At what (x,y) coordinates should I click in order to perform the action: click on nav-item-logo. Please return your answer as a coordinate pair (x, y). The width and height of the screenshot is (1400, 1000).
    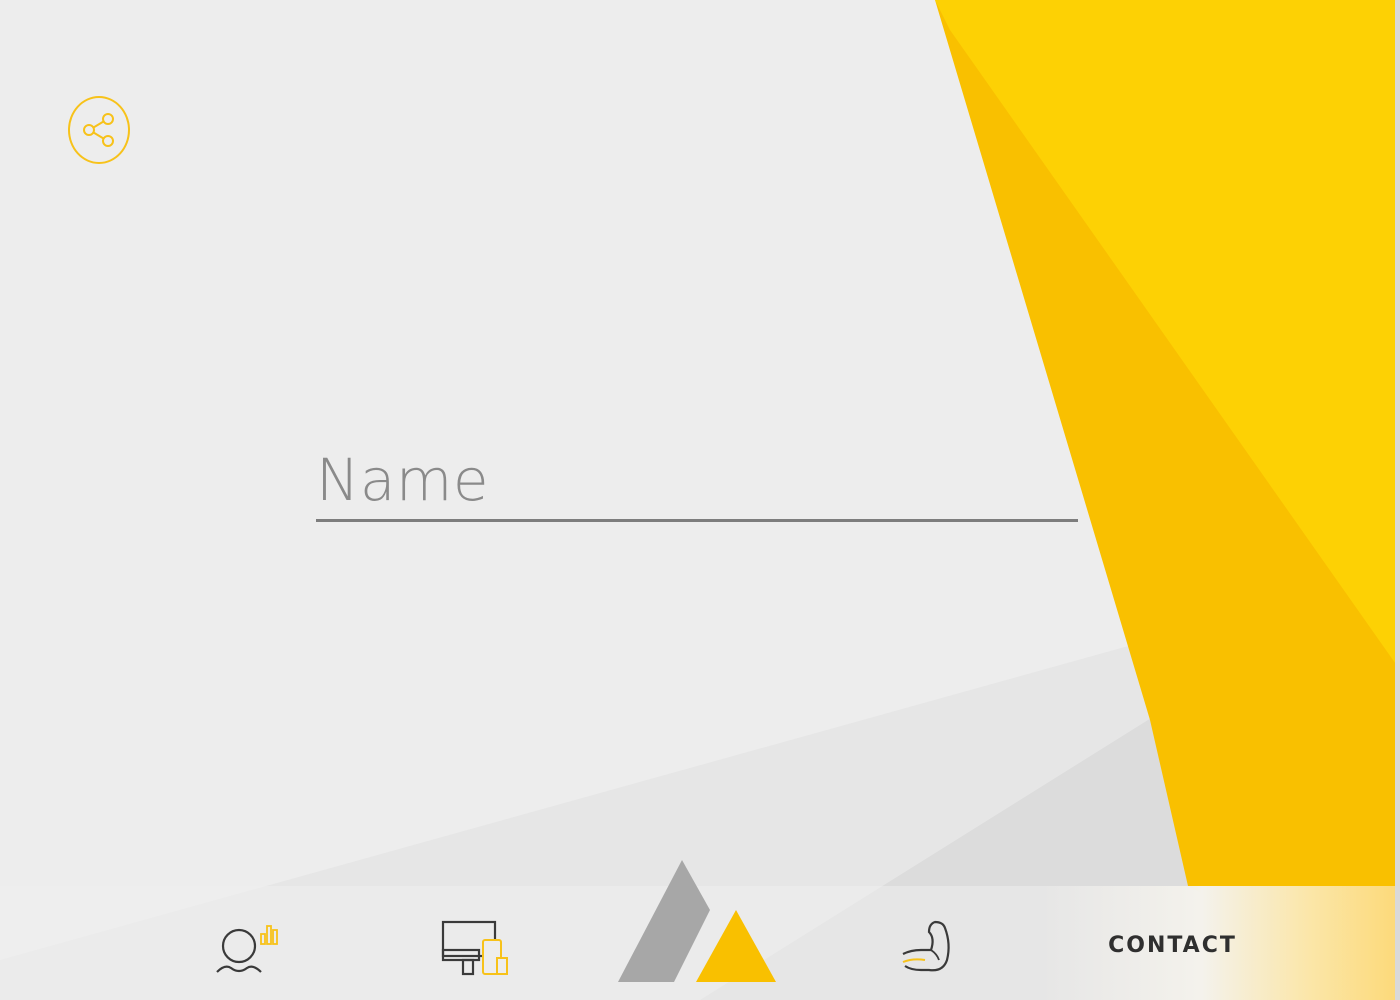
    Looking at the image, I should click on (697, 922).